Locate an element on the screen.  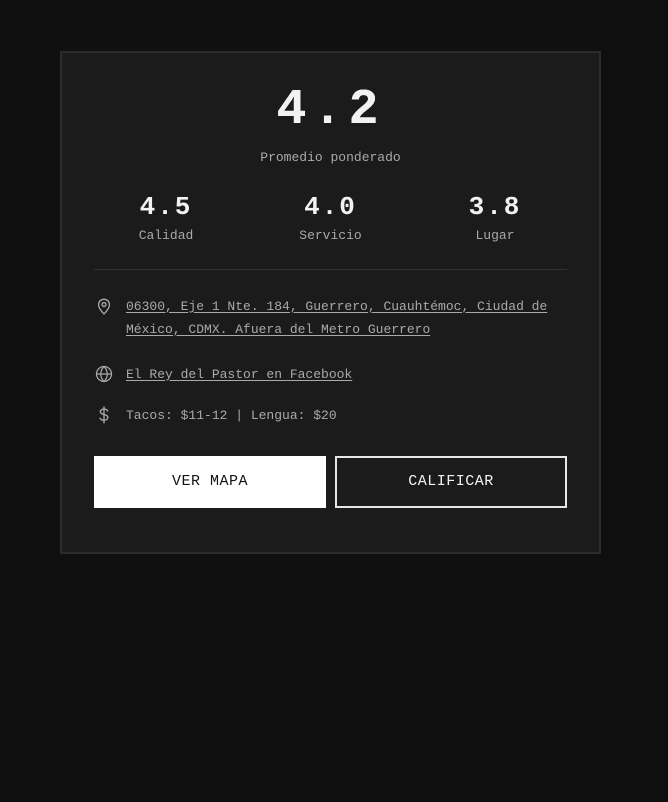
metric-quality: 4.5 Calidad is located at coordinates (166, 218).